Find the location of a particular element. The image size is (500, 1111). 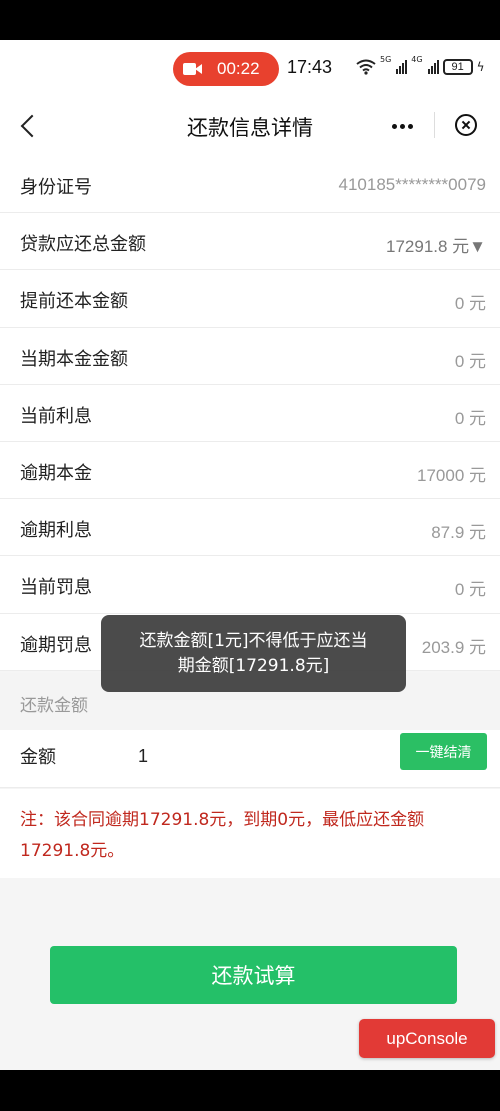

info-label: 身份证号 is located at coordinates (56, 187).